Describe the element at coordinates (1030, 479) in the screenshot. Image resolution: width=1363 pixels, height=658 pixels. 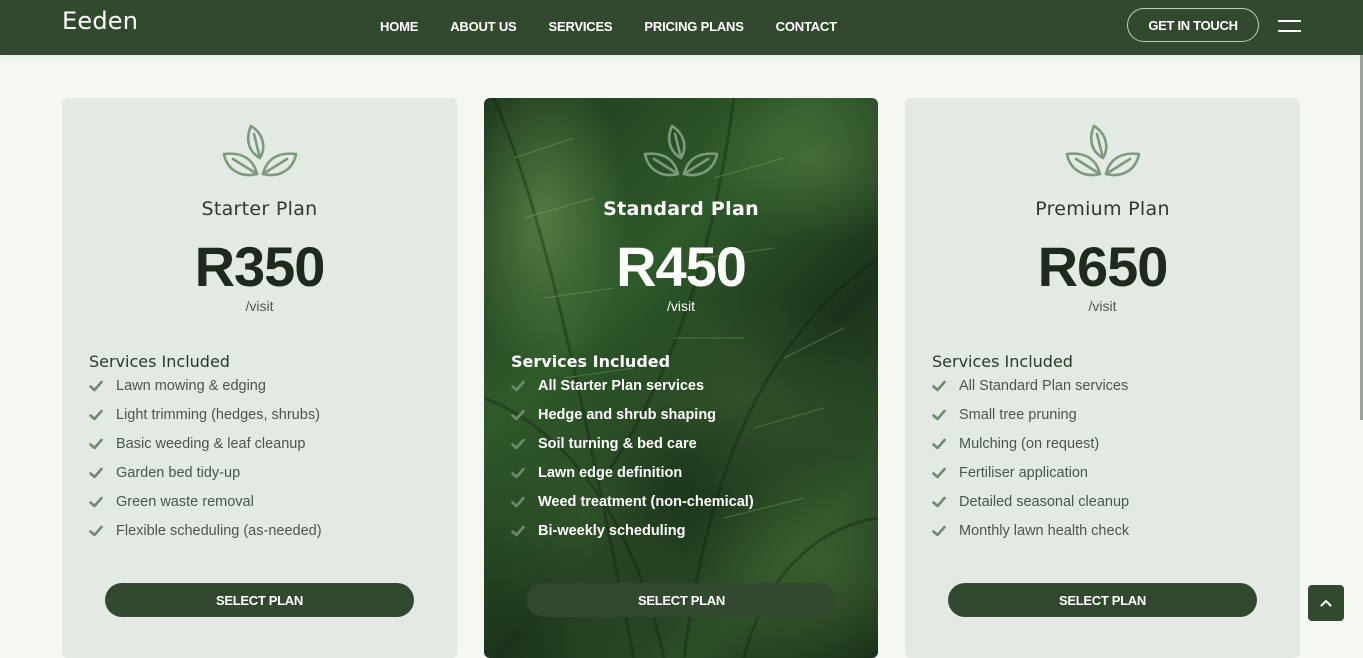
I see `feature-item: Fertiliser application` at that location.